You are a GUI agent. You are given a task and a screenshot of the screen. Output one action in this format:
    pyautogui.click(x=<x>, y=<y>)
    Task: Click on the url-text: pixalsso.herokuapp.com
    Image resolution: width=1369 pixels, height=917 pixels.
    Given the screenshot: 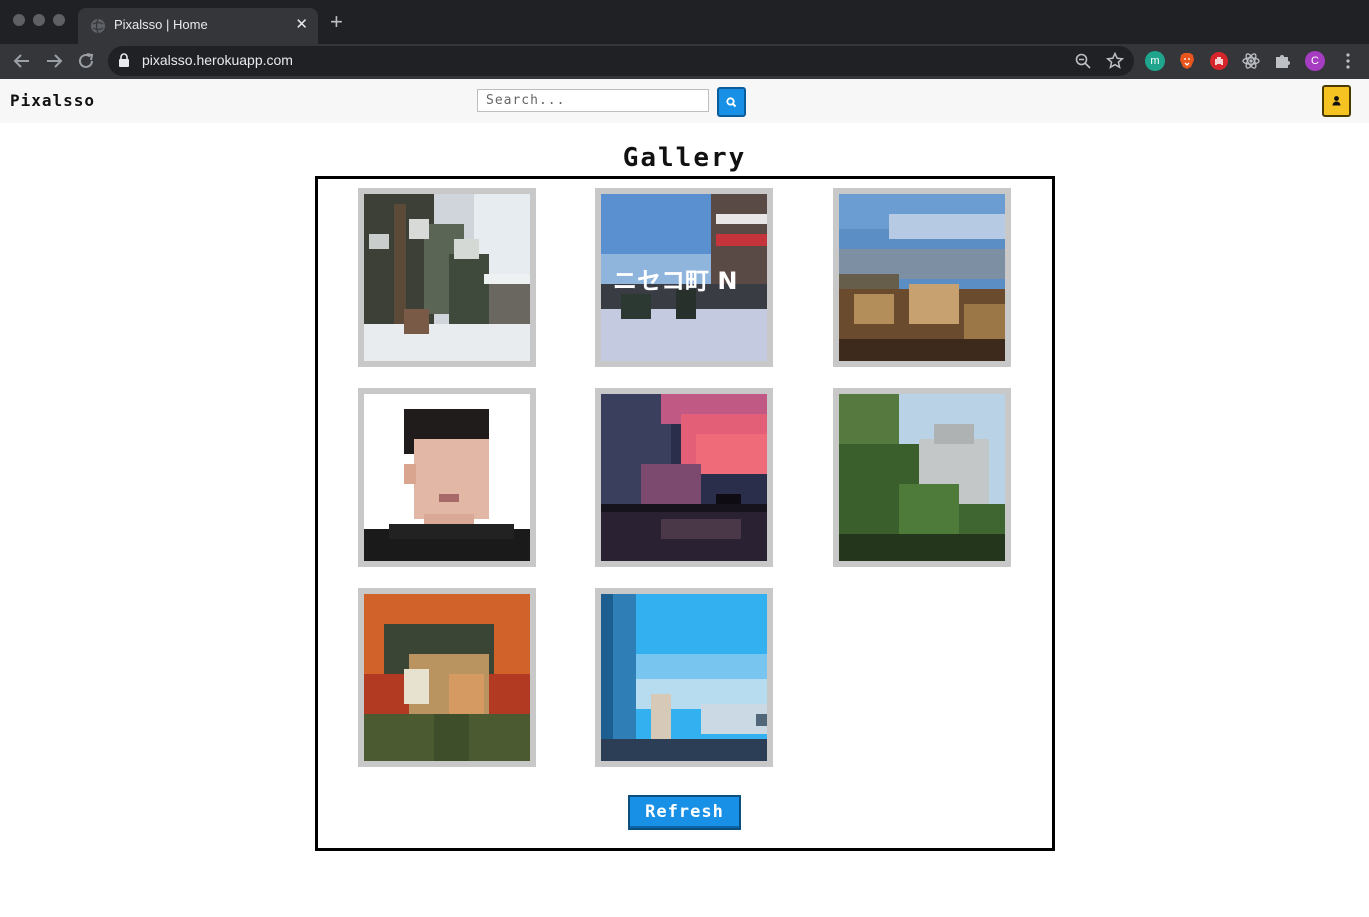 What is the action you would take?
    pyautogui.click(x=217, y=60)
    